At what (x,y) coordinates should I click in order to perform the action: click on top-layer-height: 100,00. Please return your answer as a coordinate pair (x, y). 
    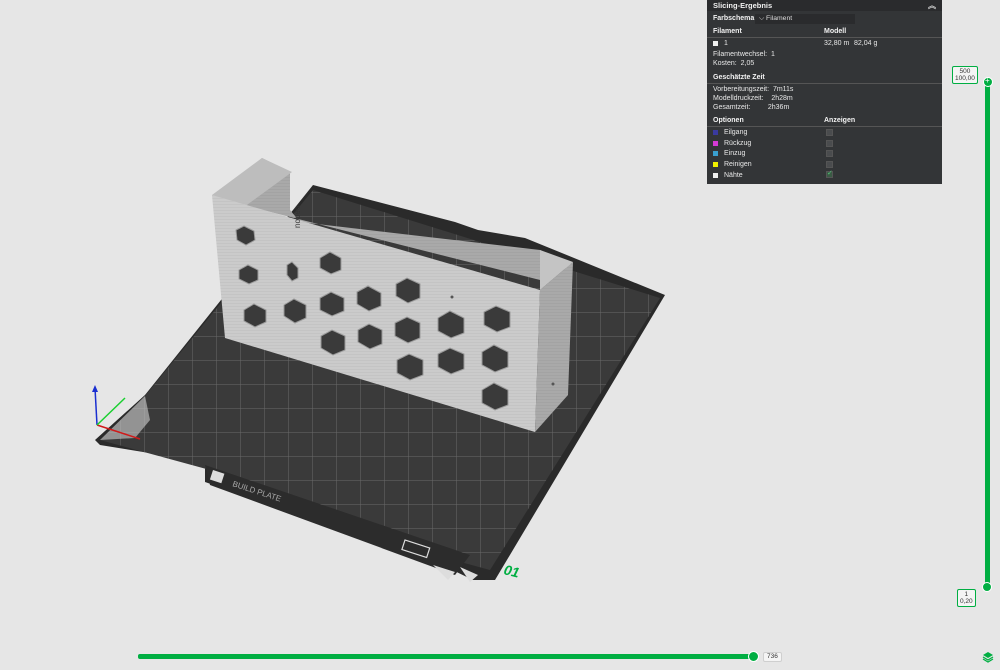
    Looking at the image, I should click on (965, 78).